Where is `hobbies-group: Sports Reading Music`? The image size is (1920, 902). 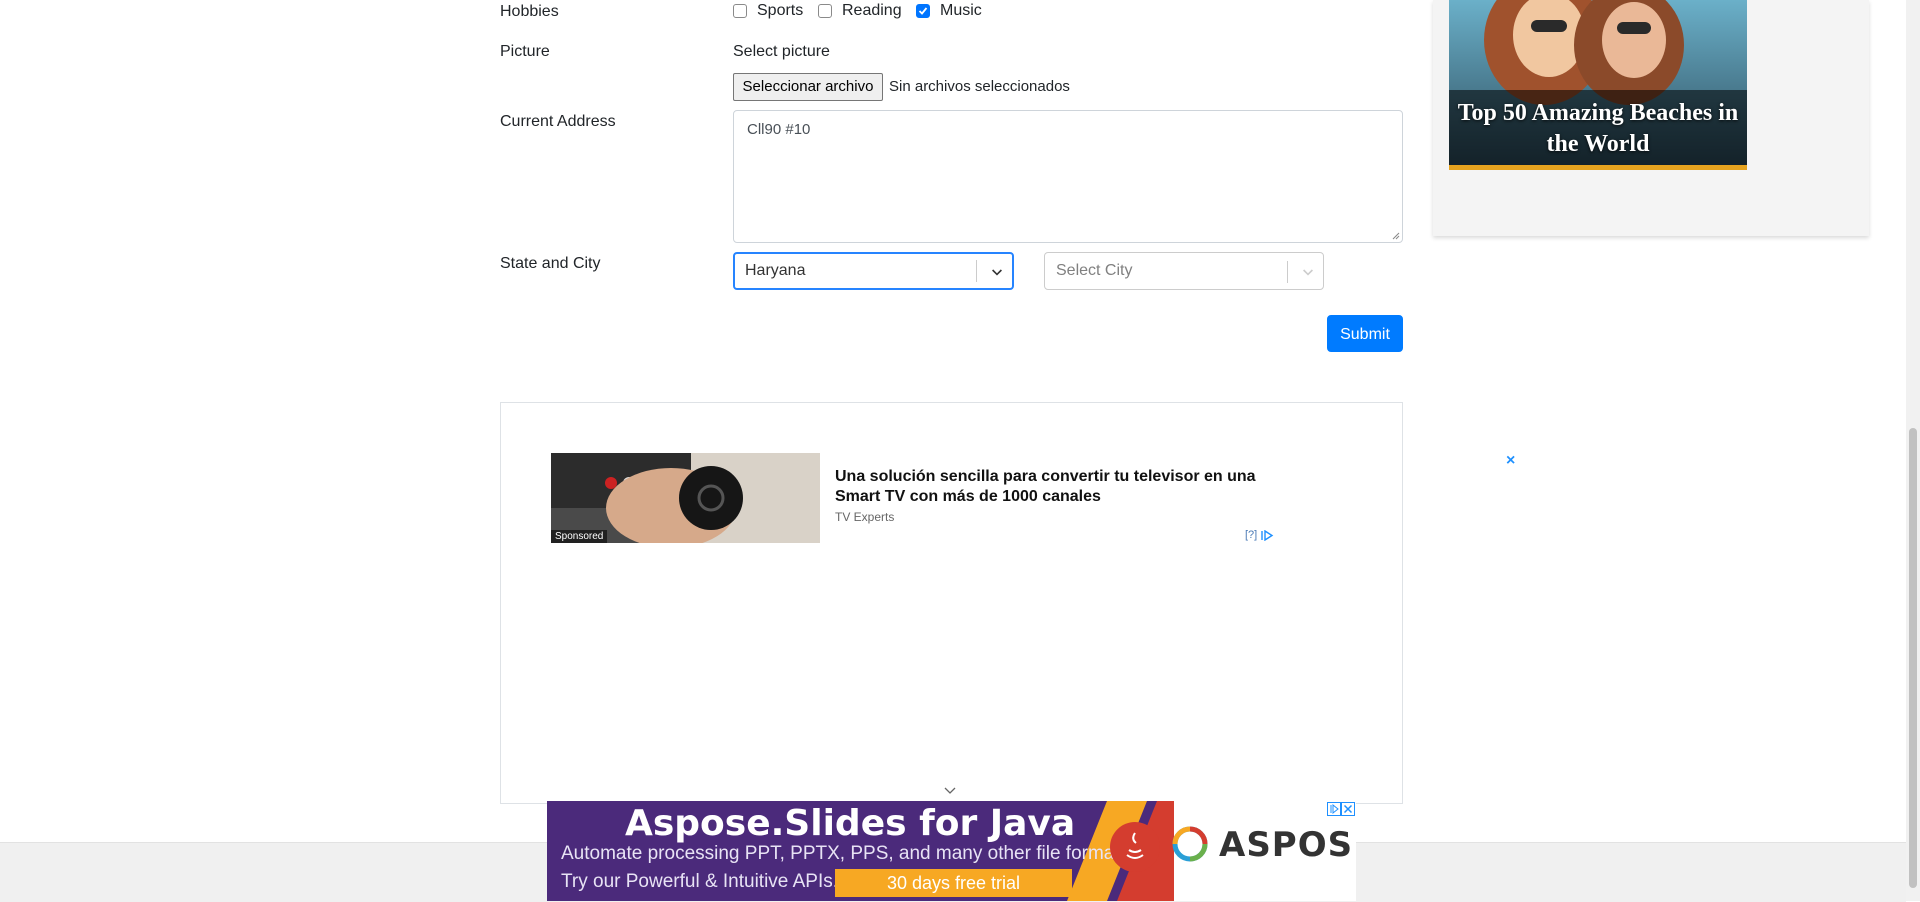
hobbies-group: Sports Reading Music is located at coordinates (883, 13).